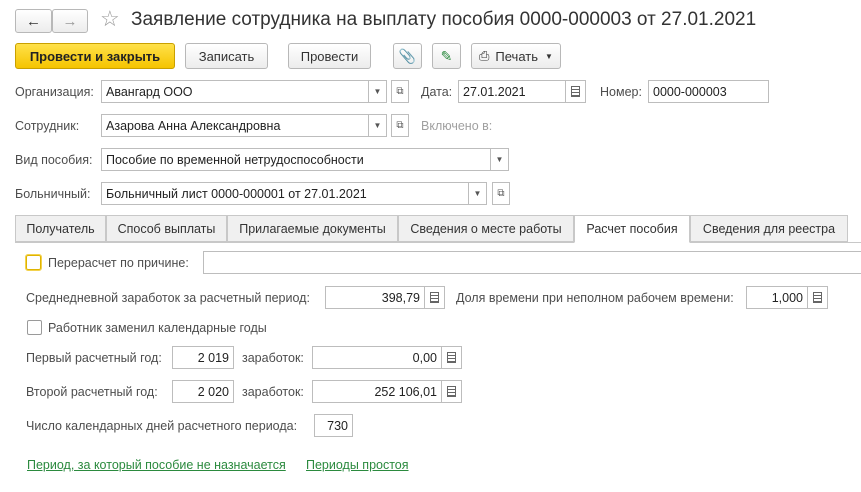 The image size is (861, 492). What do you see at coordinates (296, 159) in the screenshot?
I see `benefit-type-field: Пособие по временной нетрудоспособности` at bounding box center [296, 159].